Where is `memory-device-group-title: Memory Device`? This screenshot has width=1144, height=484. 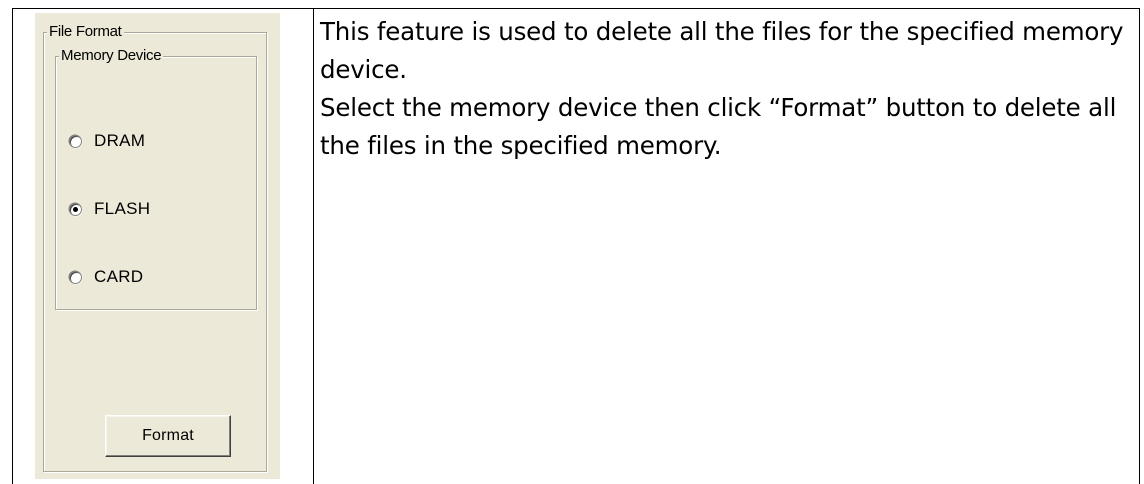
memory-device-group-title: Memory Device is located at coordinates (111, 55).